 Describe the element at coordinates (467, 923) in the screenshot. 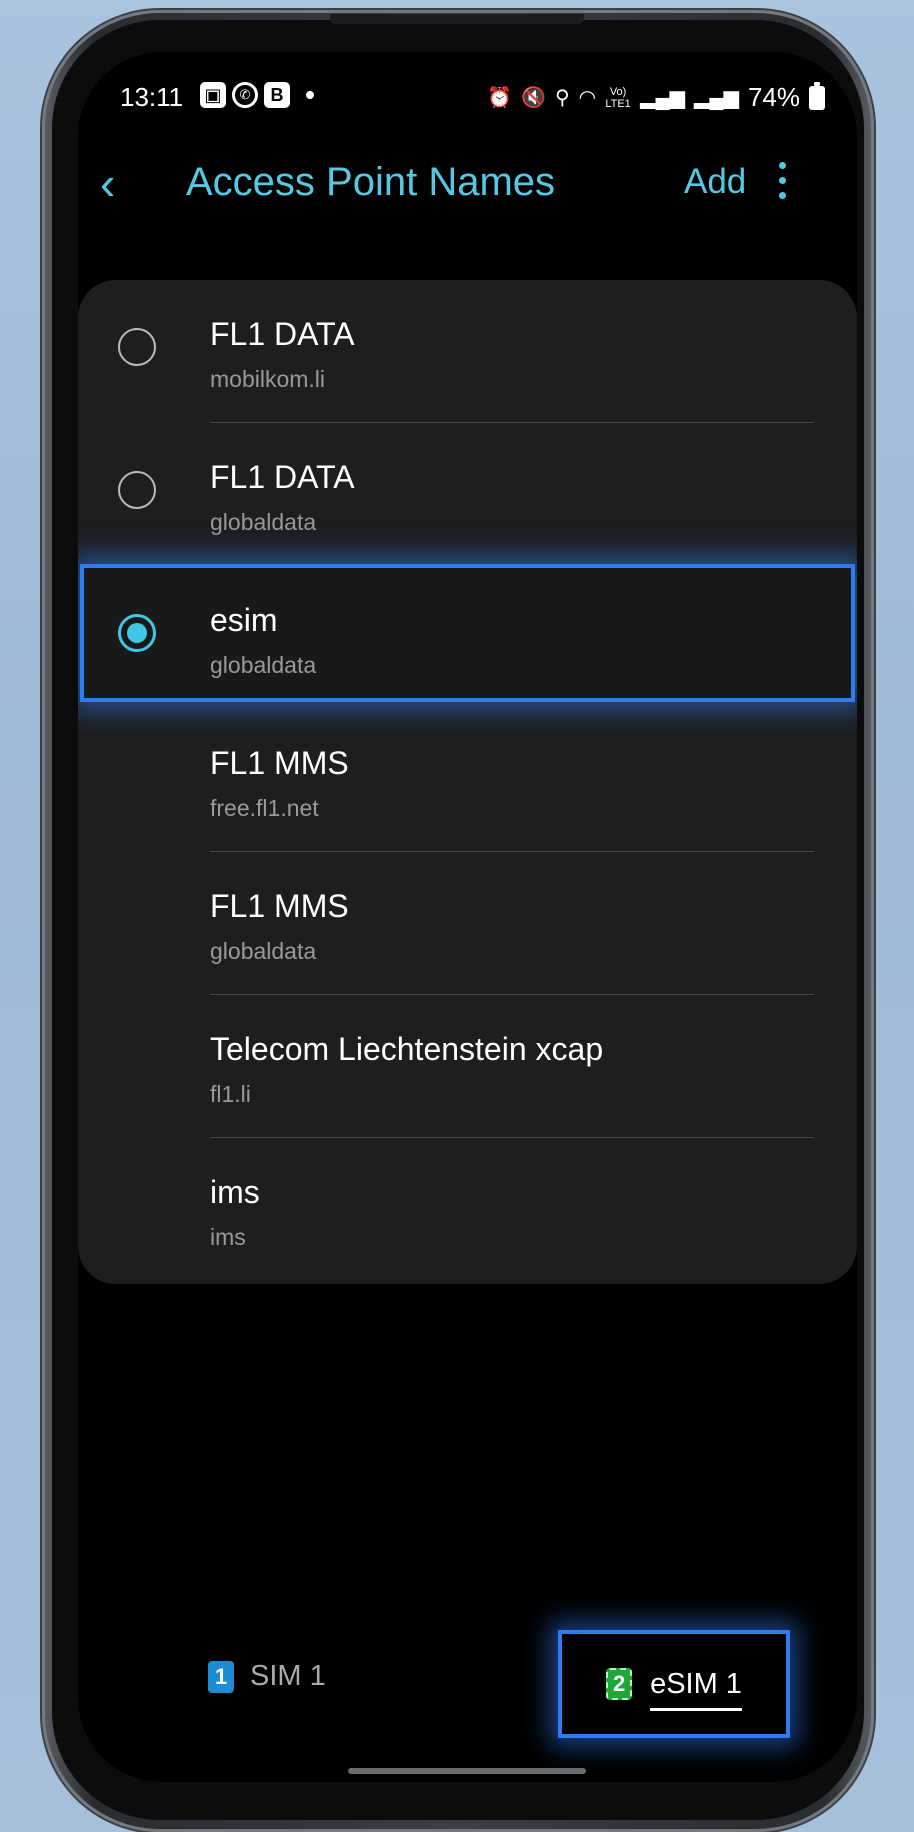

I see `apn-list-item: FL1 MMS globaldata` at that location.